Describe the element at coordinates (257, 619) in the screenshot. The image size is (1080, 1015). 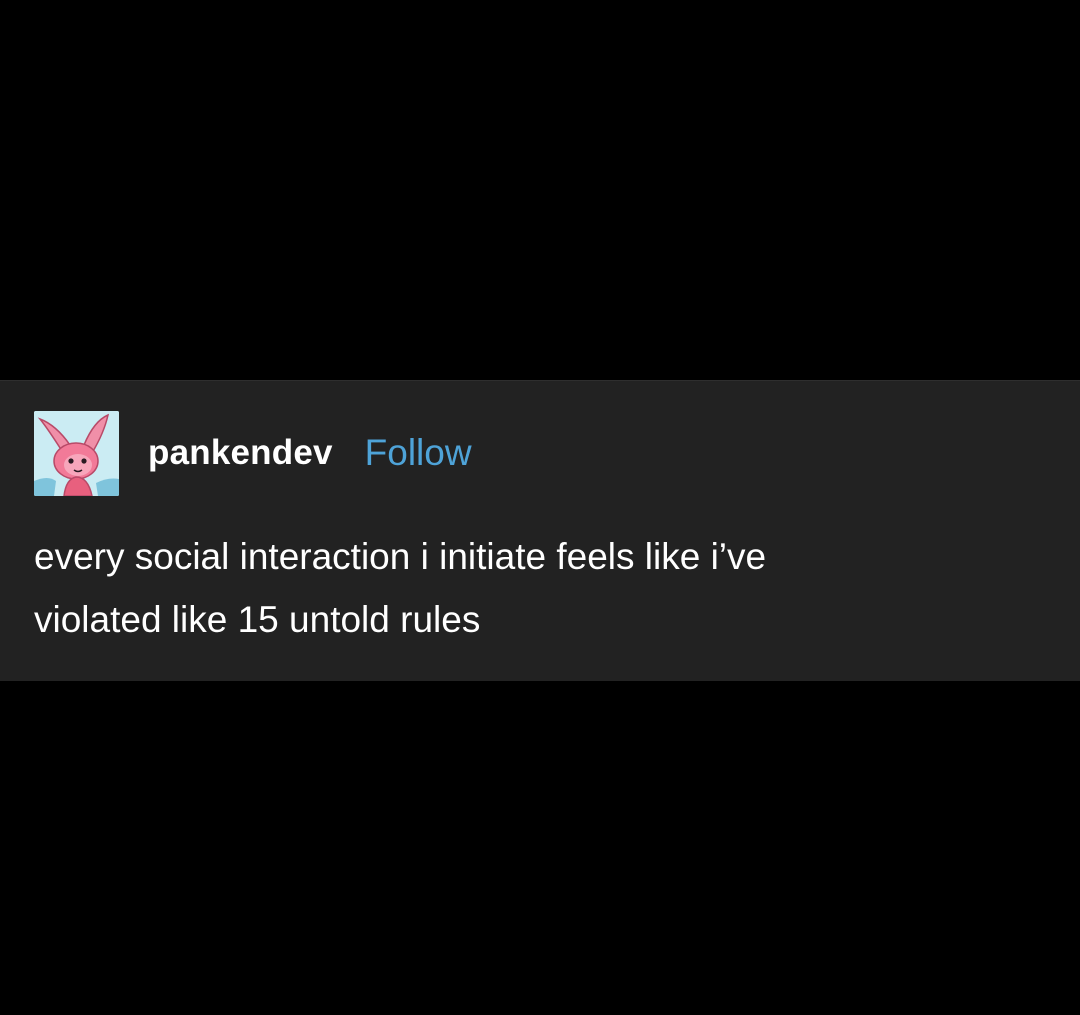
I see `post-text-line-2: violated like 15 untold rules` at that location.